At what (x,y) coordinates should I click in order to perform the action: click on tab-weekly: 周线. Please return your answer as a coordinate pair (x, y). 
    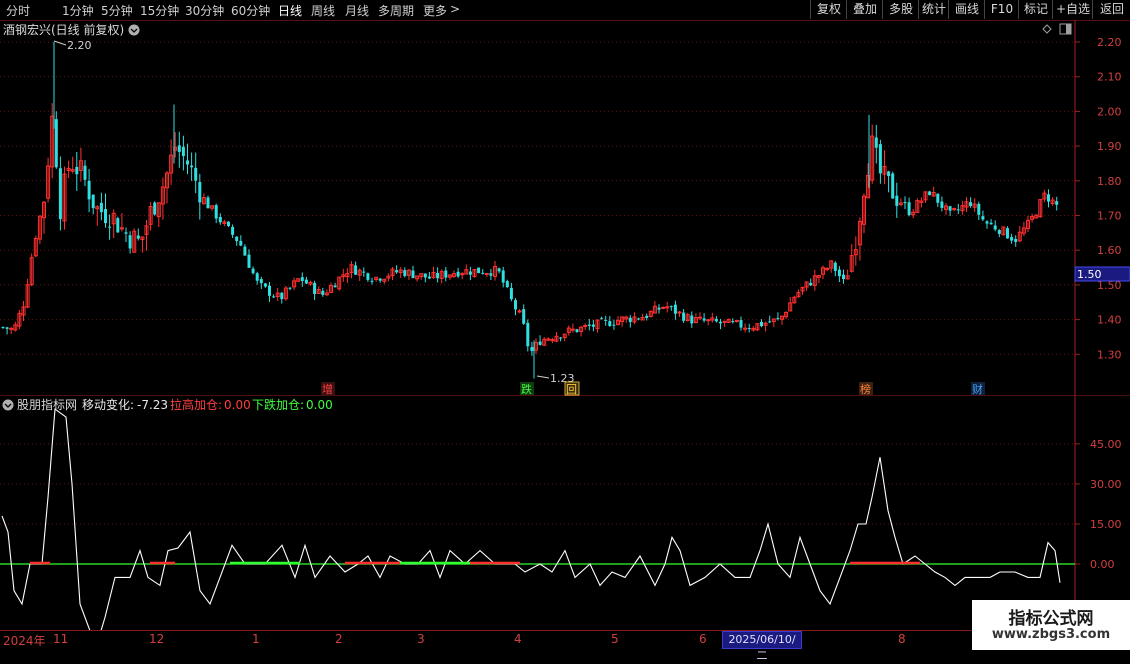
    Looking at the image, I should click on (323, 10).